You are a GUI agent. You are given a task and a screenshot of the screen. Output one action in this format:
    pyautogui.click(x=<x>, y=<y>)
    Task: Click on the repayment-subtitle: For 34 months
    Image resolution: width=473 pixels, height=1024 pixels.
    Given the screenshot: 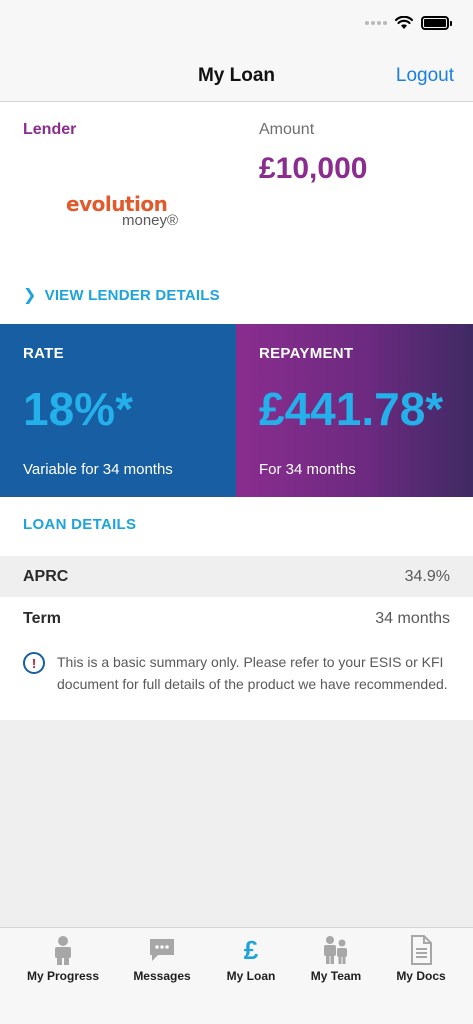 What is the action you would take?
    pyautogui.click(x=307, y=469)
    